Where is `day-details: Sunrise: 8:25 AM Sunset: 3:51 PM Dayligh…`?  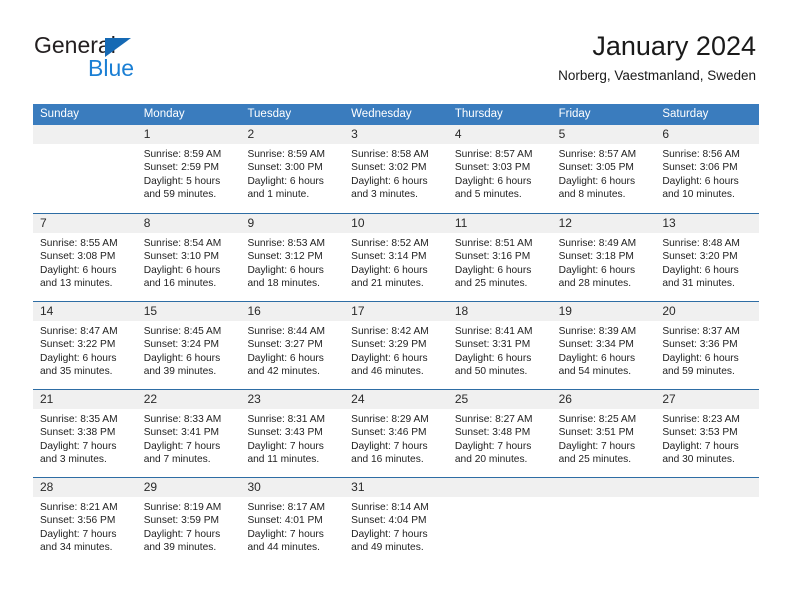
day-details: Sunrise: 8:25 AM Sunset: 3:51 PM Dayligh… is located at coordinates (604, 438).